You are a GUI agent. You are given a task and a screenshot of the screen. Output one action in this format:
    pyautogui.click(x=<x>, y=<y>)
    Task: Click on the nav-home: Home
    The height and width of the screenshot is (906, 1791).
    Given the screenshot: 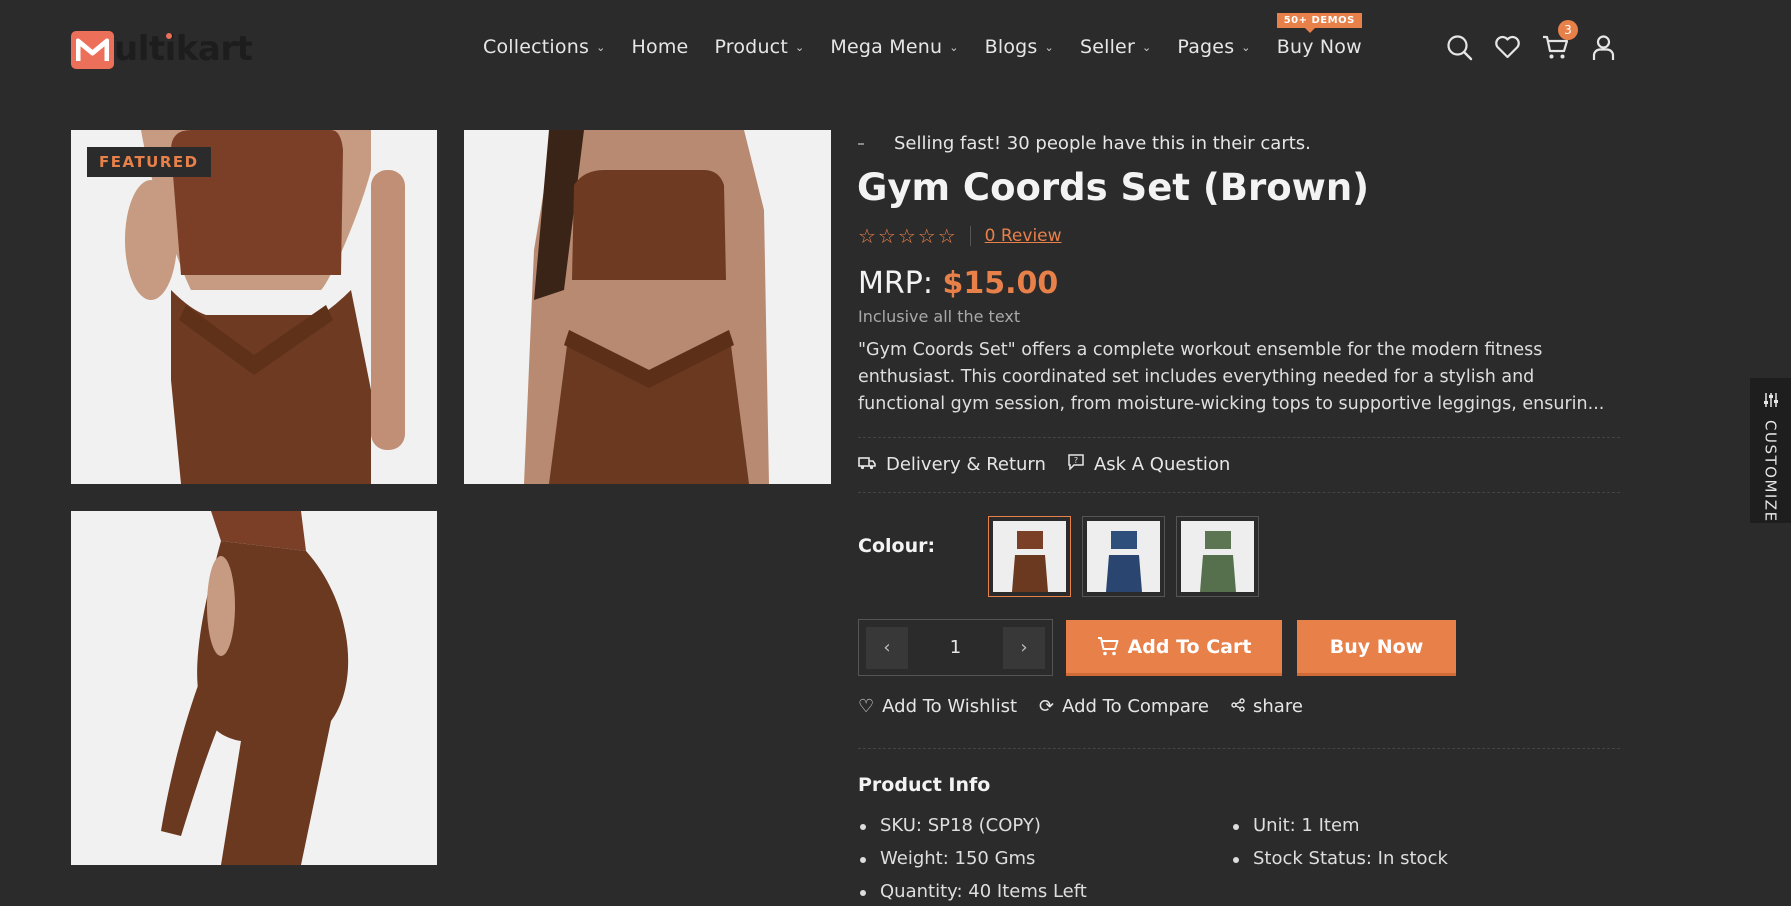 What is the action you would take?
    pyautogui.click(x=660, y=47)
    